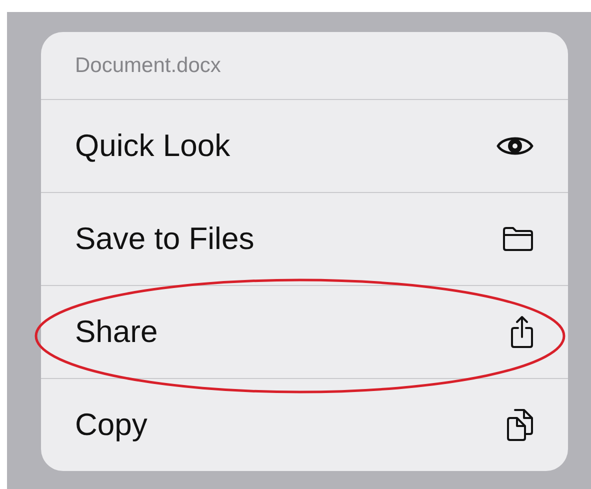 Image resolution: width=591 pixels, height=489 pixels. I want to click on copy-icon, so click(520, 425).